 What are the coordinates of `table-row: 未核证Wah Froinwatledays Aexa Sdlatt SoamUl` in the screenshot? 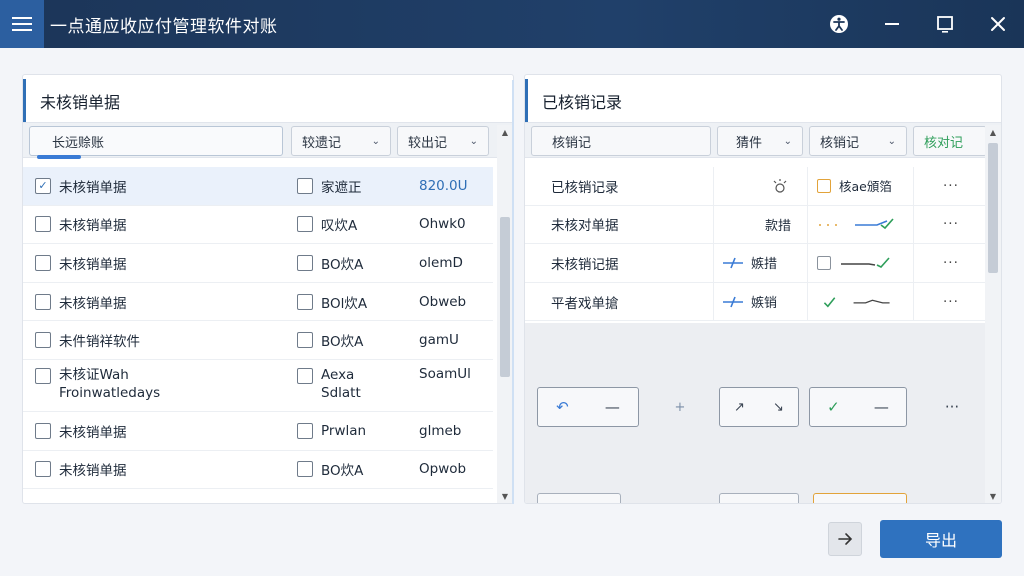 It's located at (258, 386).